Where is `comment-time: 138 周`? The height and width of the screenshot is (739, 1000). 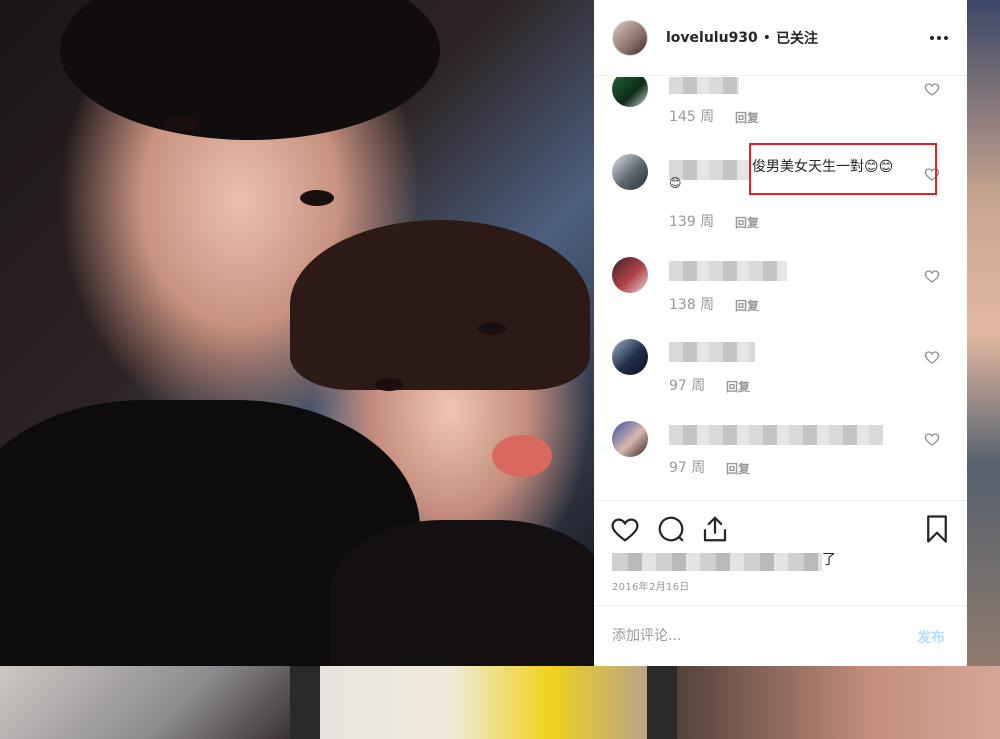 comment-time: 138 周 is located at coordinates (692, 305).